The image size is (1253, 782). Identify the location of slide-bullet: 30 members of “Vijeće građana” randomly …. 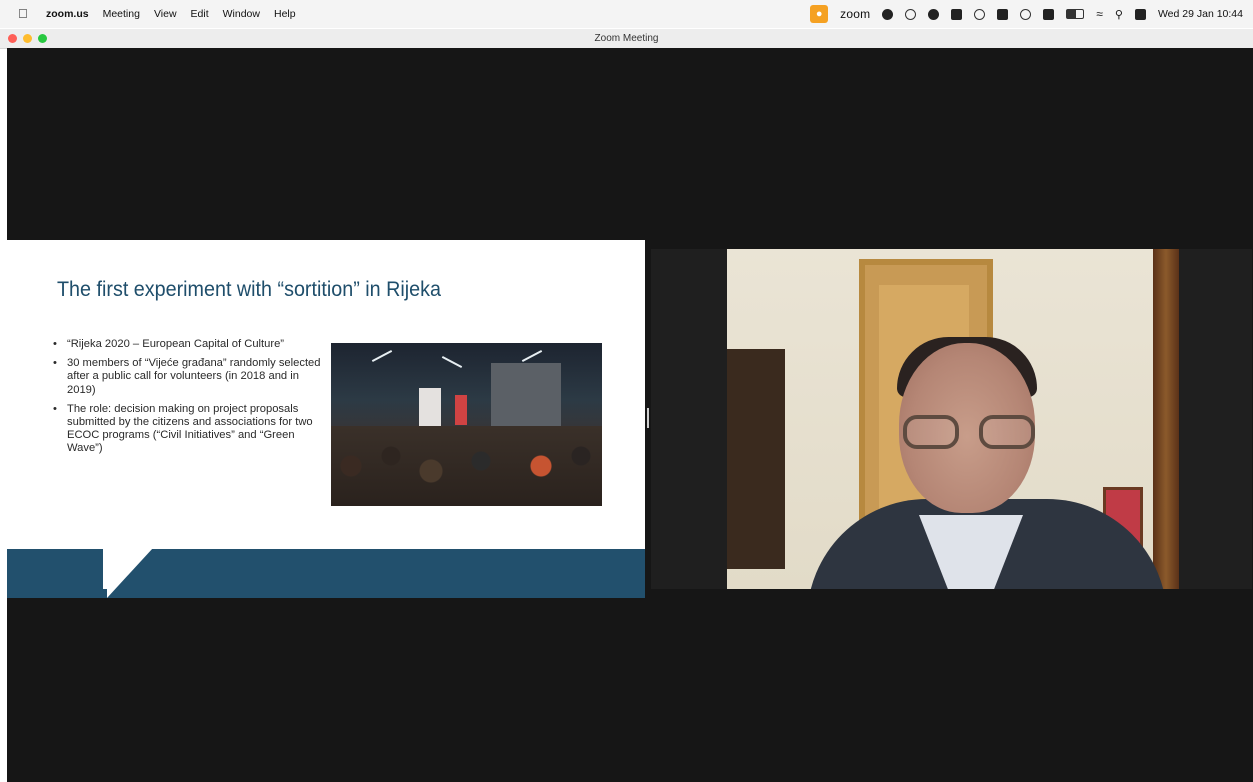
(189, 377).